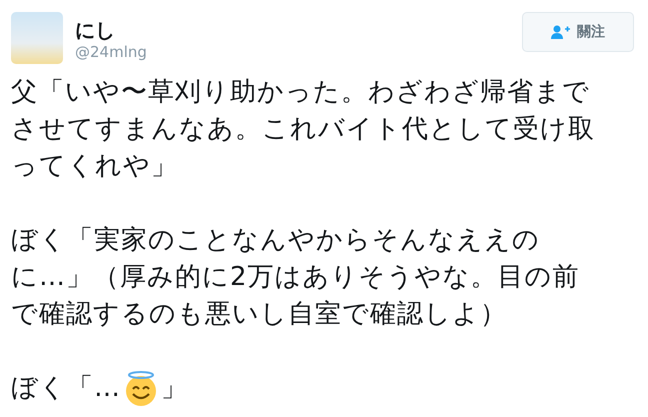  Describe the element at coordinates (37, 38) in the screenshot. I see `avatar-picture` at that location.